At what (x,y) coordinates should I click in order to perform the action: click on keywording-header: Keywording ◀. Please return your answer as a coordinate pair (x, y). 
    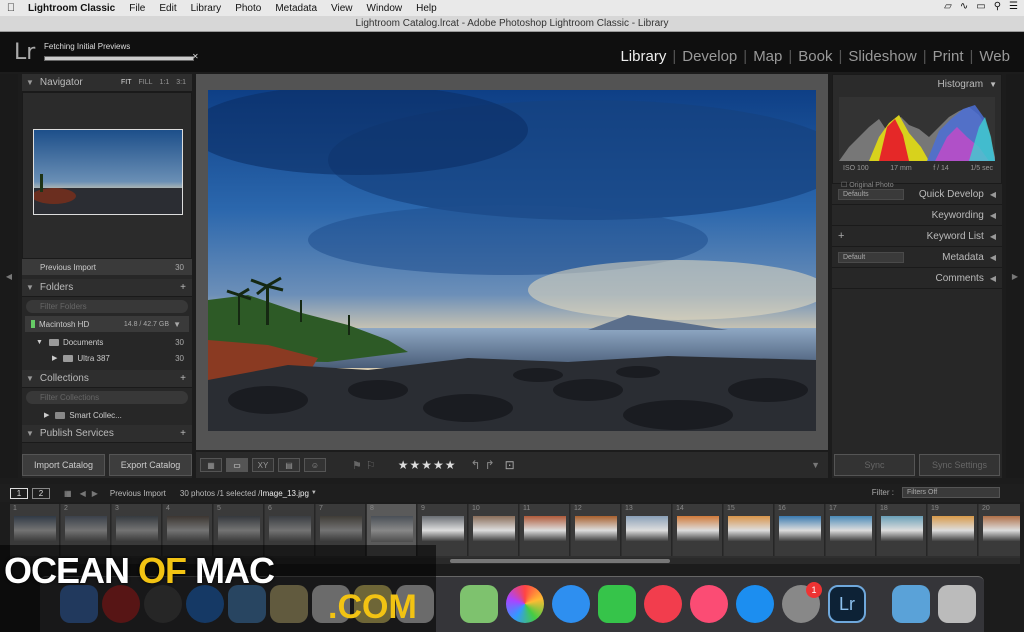
    Looking at the image, I should click on (917, 215).